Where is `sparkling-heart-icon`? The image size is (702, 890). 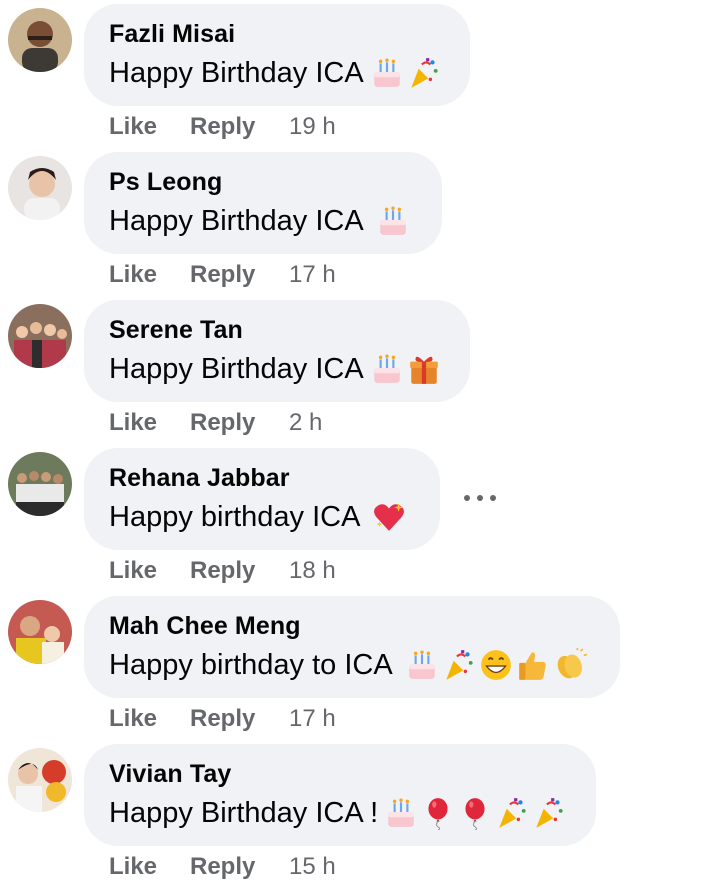
sparkling-heart-icon is located at coordinates (389, 517).